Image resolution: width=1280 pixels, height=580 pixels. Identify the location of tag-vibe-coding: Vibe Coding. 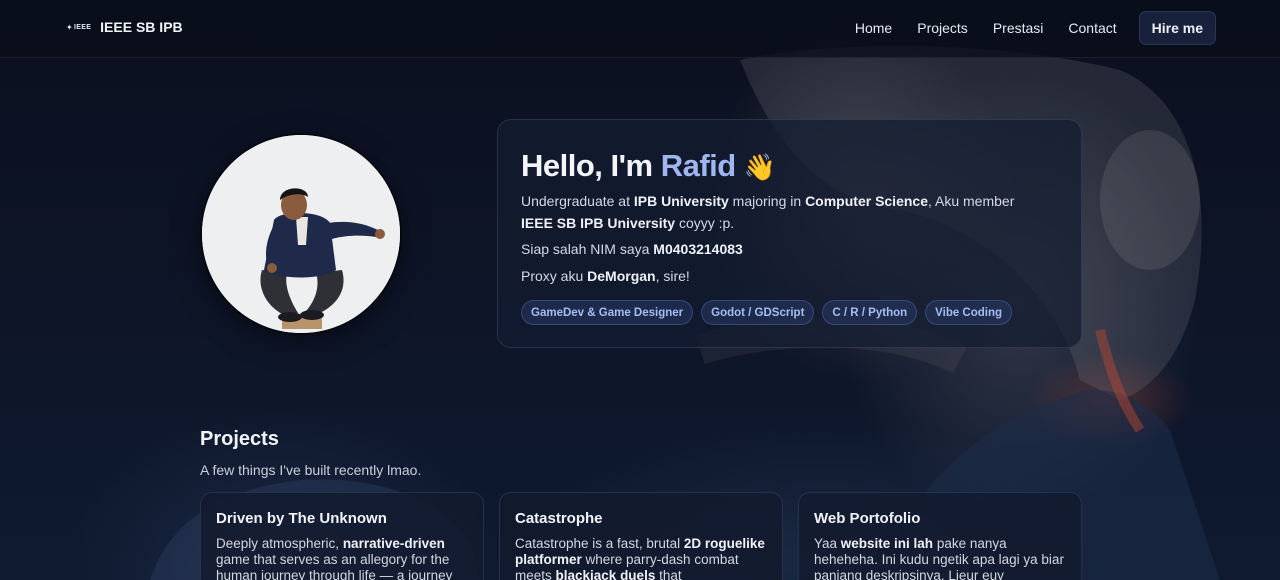
(969, 312).